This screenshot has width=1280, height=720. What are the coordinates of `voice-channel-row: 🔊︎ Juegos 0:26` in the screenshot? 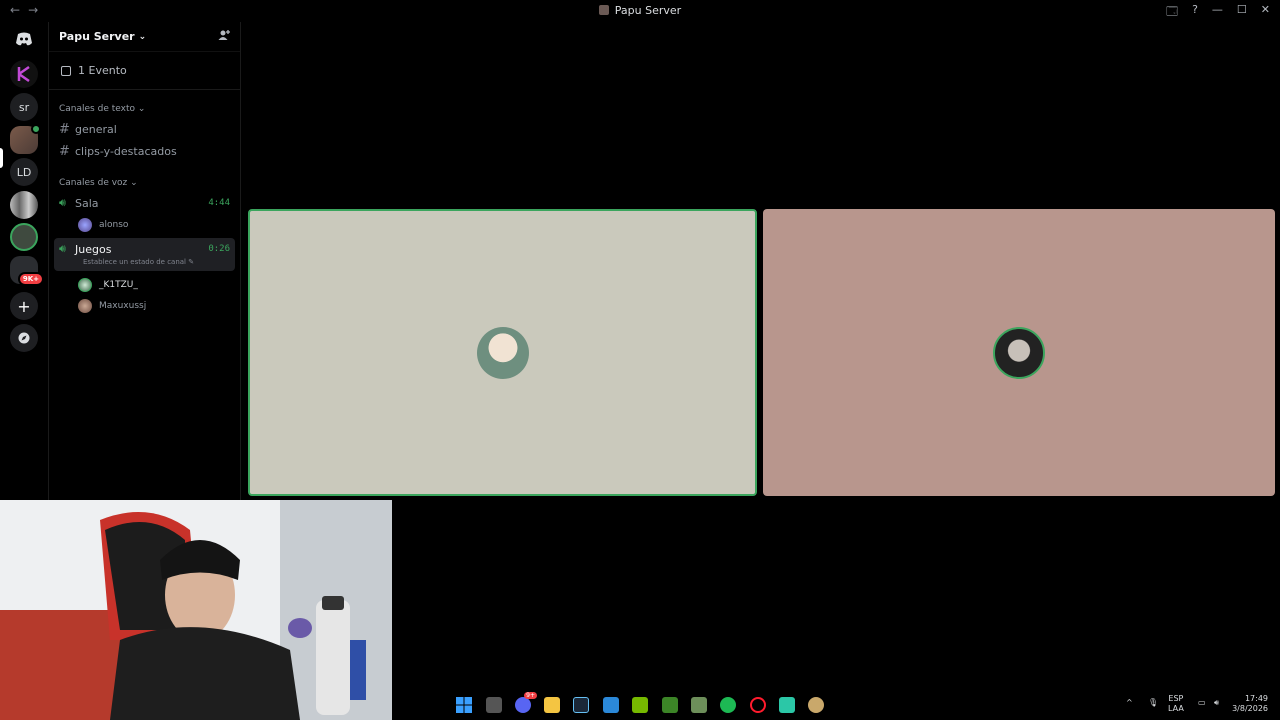 It's located at (144, 249).